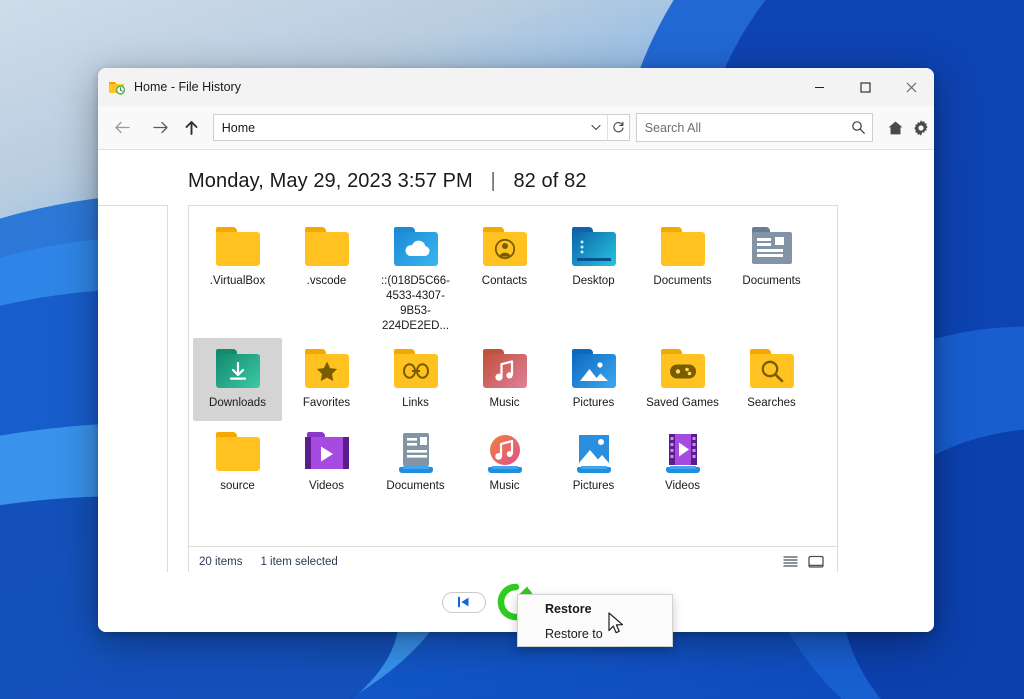  Describe the element at coordinates (516, 87) in the screenshot. I see `title-bar: Home - File History` at that location.